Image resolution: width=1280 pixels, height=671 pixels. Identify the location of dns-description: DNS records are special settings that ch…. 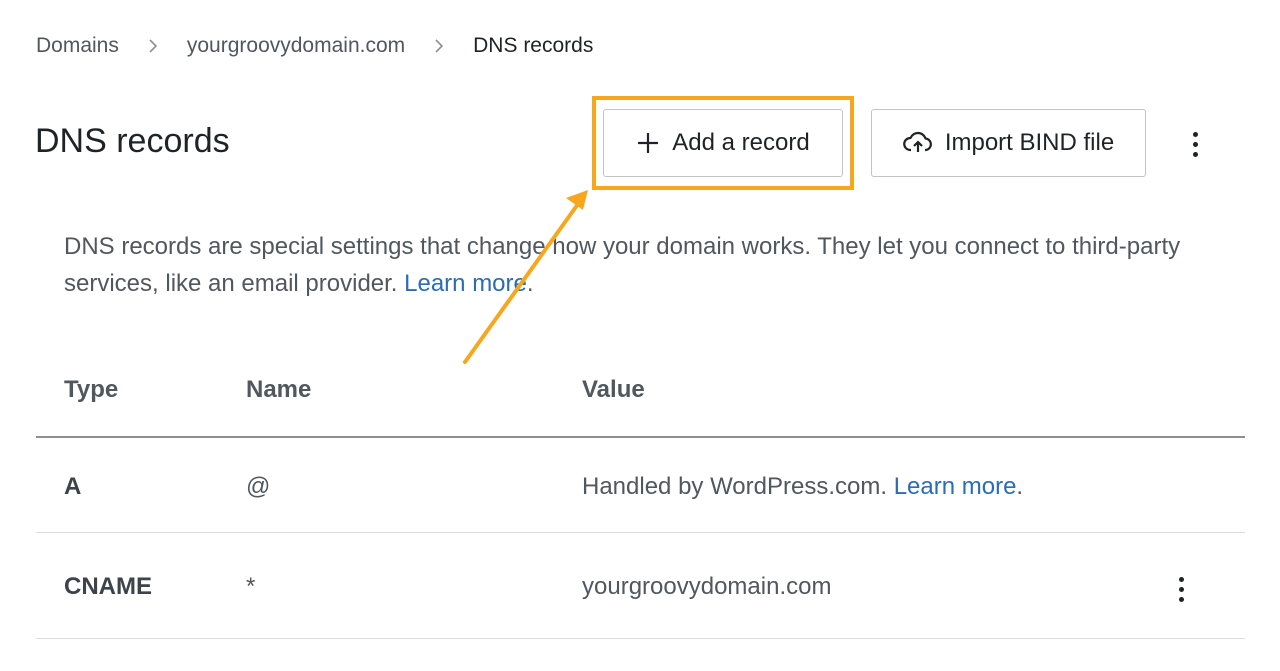
(644, 265).